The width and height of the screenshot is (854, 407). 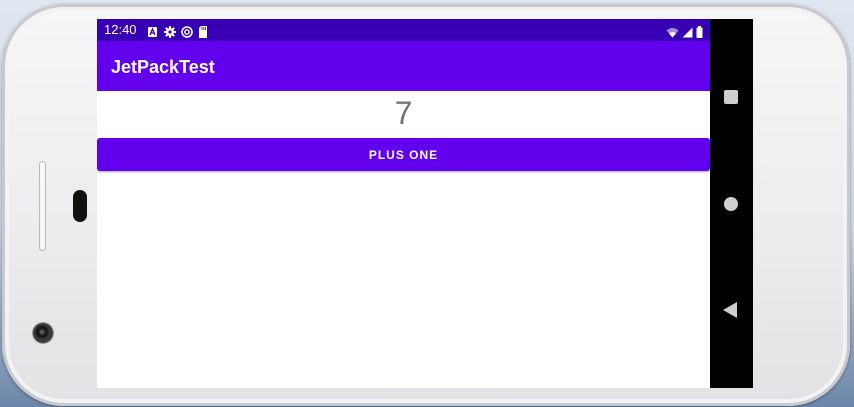 I want to click on navigation-bar, so click(x=731, y=203).